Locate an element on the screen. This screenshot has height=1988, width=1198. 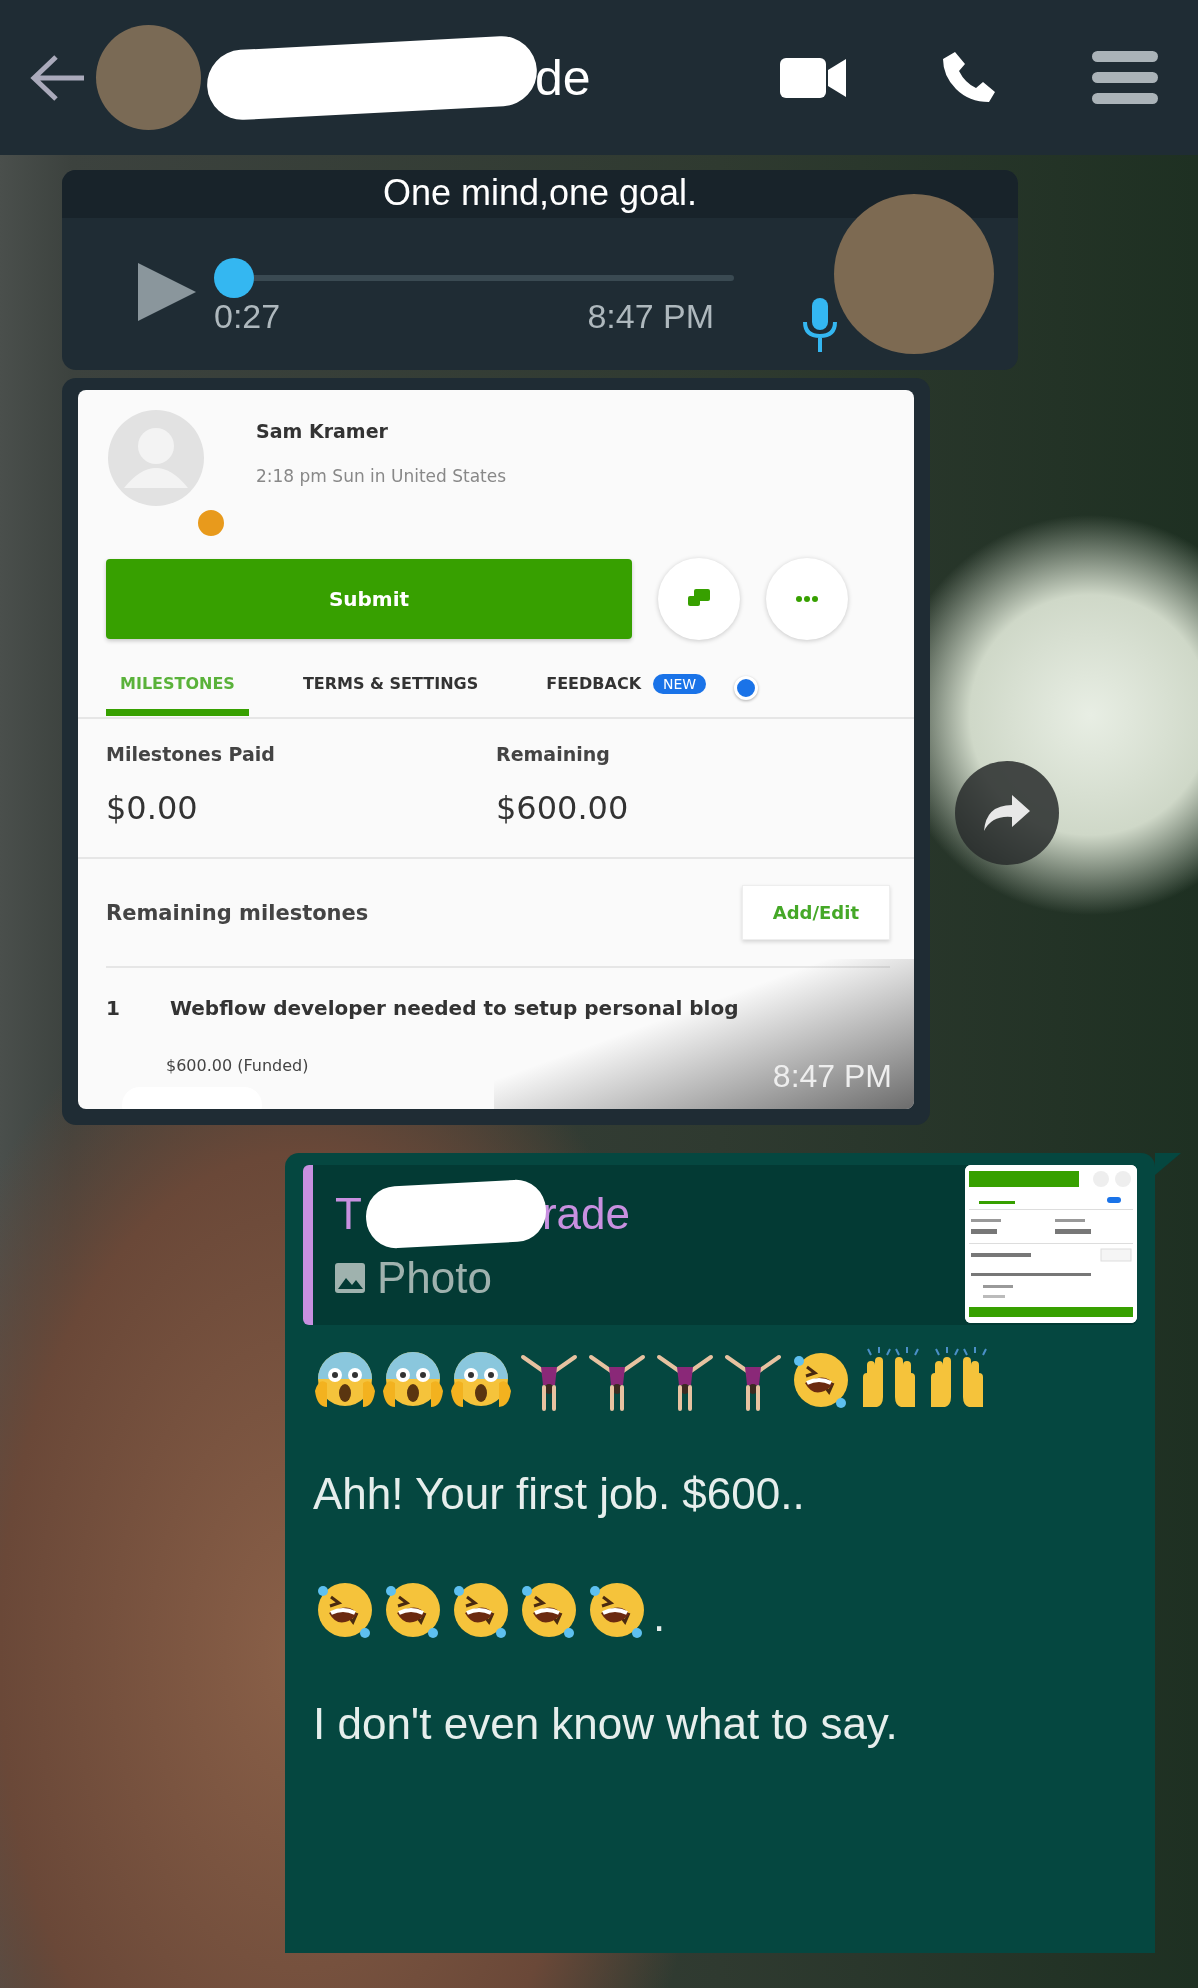
local-time-text: 2:18 pm Sun in United States is located at coordinates (381, 476).